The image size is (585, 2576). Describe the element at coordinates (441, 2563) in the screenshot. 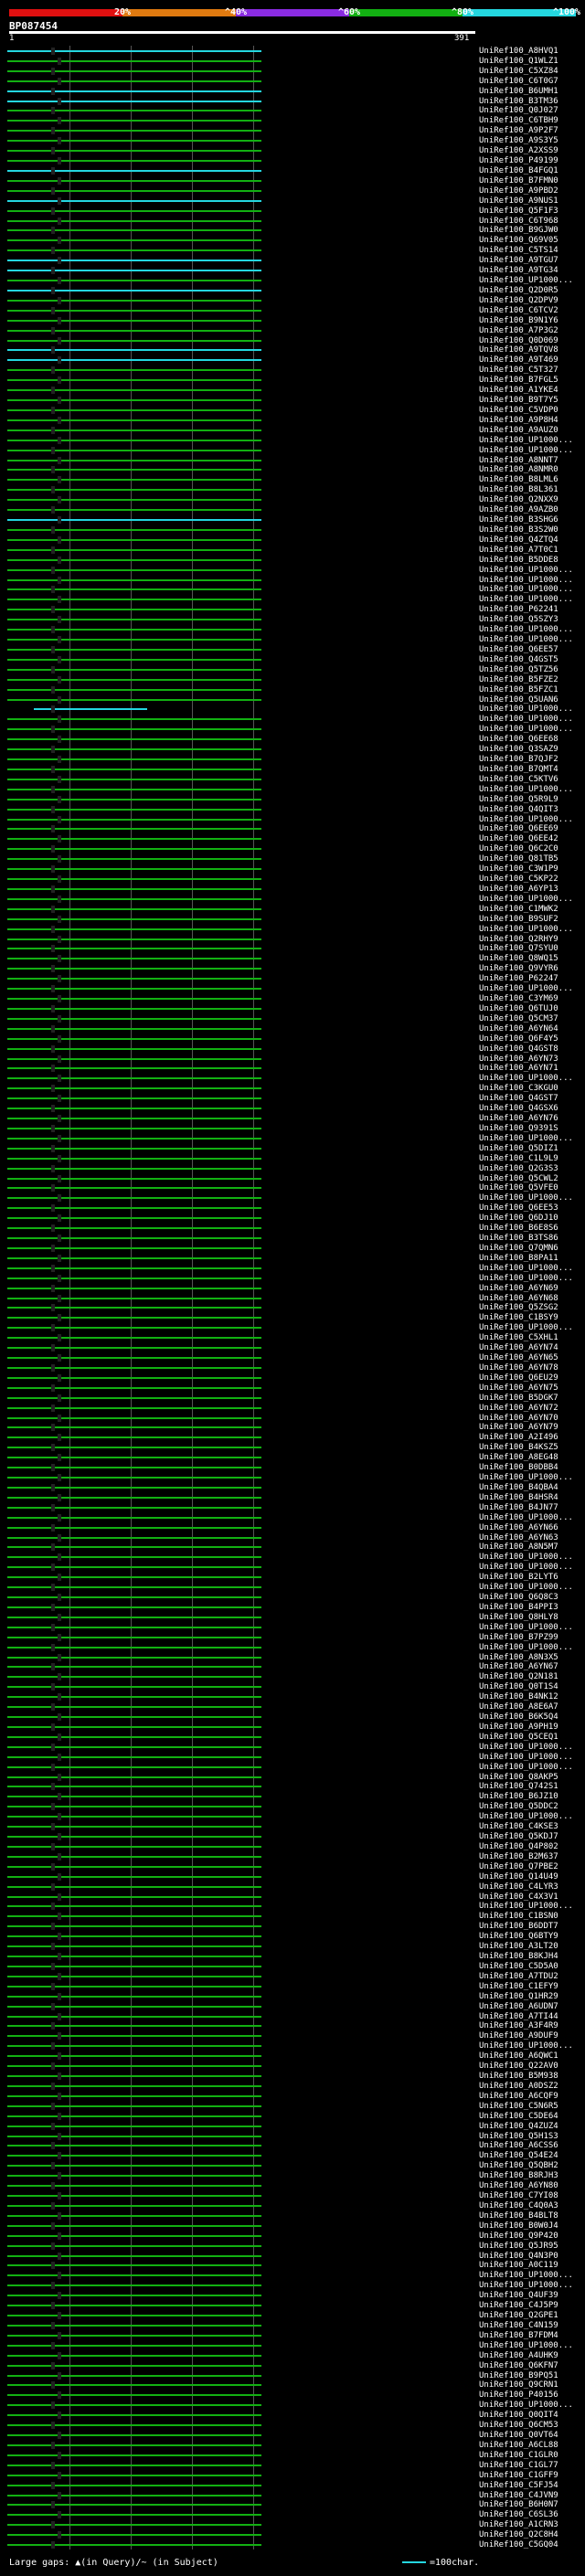

I see `scale-legend: =100char.` at that location.